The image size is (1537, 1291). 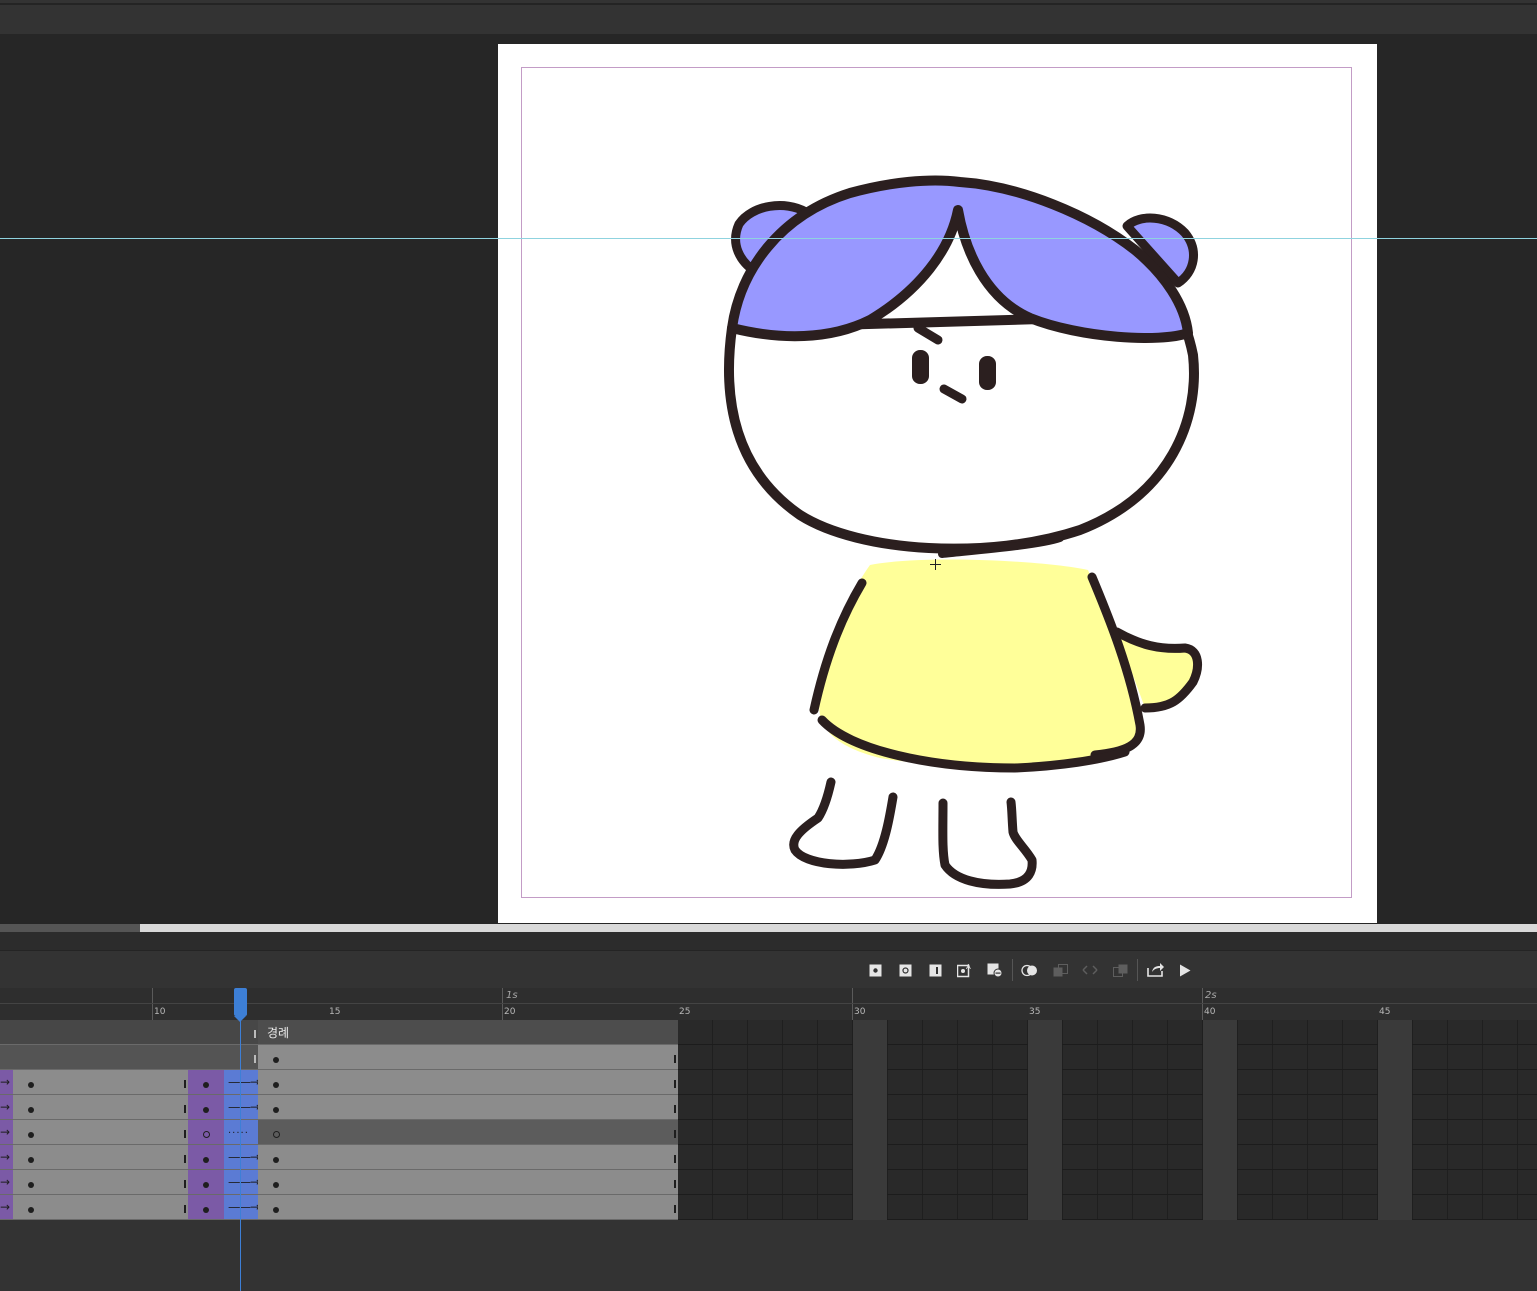 What do you see at coordinates (1185, 970) in the screenshot?
I see `play-icon` at bounding box center [1185, 970].